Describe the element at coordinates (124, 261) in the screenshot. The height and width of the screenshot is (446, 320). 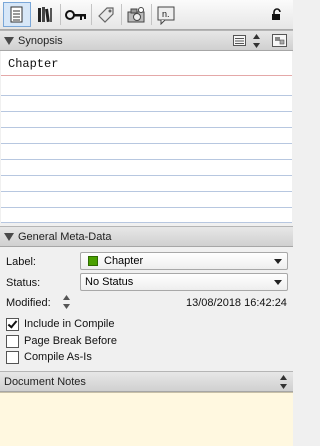
I see `label-select-value: Chapter` at that location.